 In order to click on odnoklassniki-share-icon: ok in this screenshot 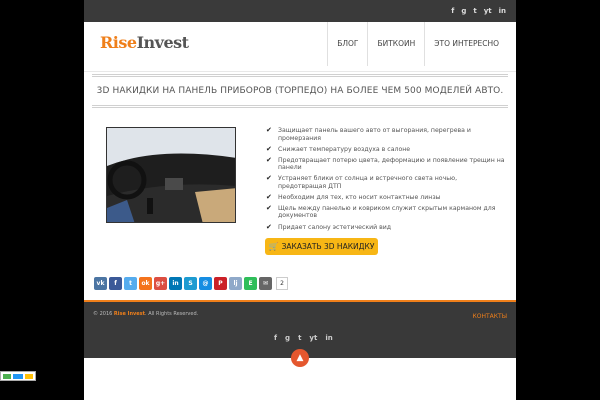, I will do `click(145, 283)`.